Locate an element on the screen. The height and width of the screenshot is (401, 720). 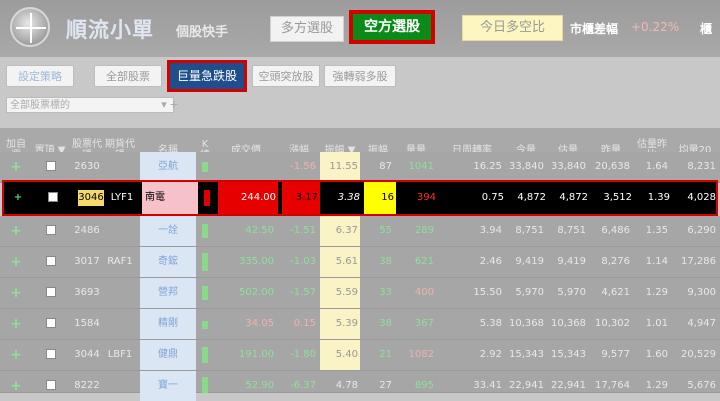
stock-name: 南電 is located at coordinates (170, 198).